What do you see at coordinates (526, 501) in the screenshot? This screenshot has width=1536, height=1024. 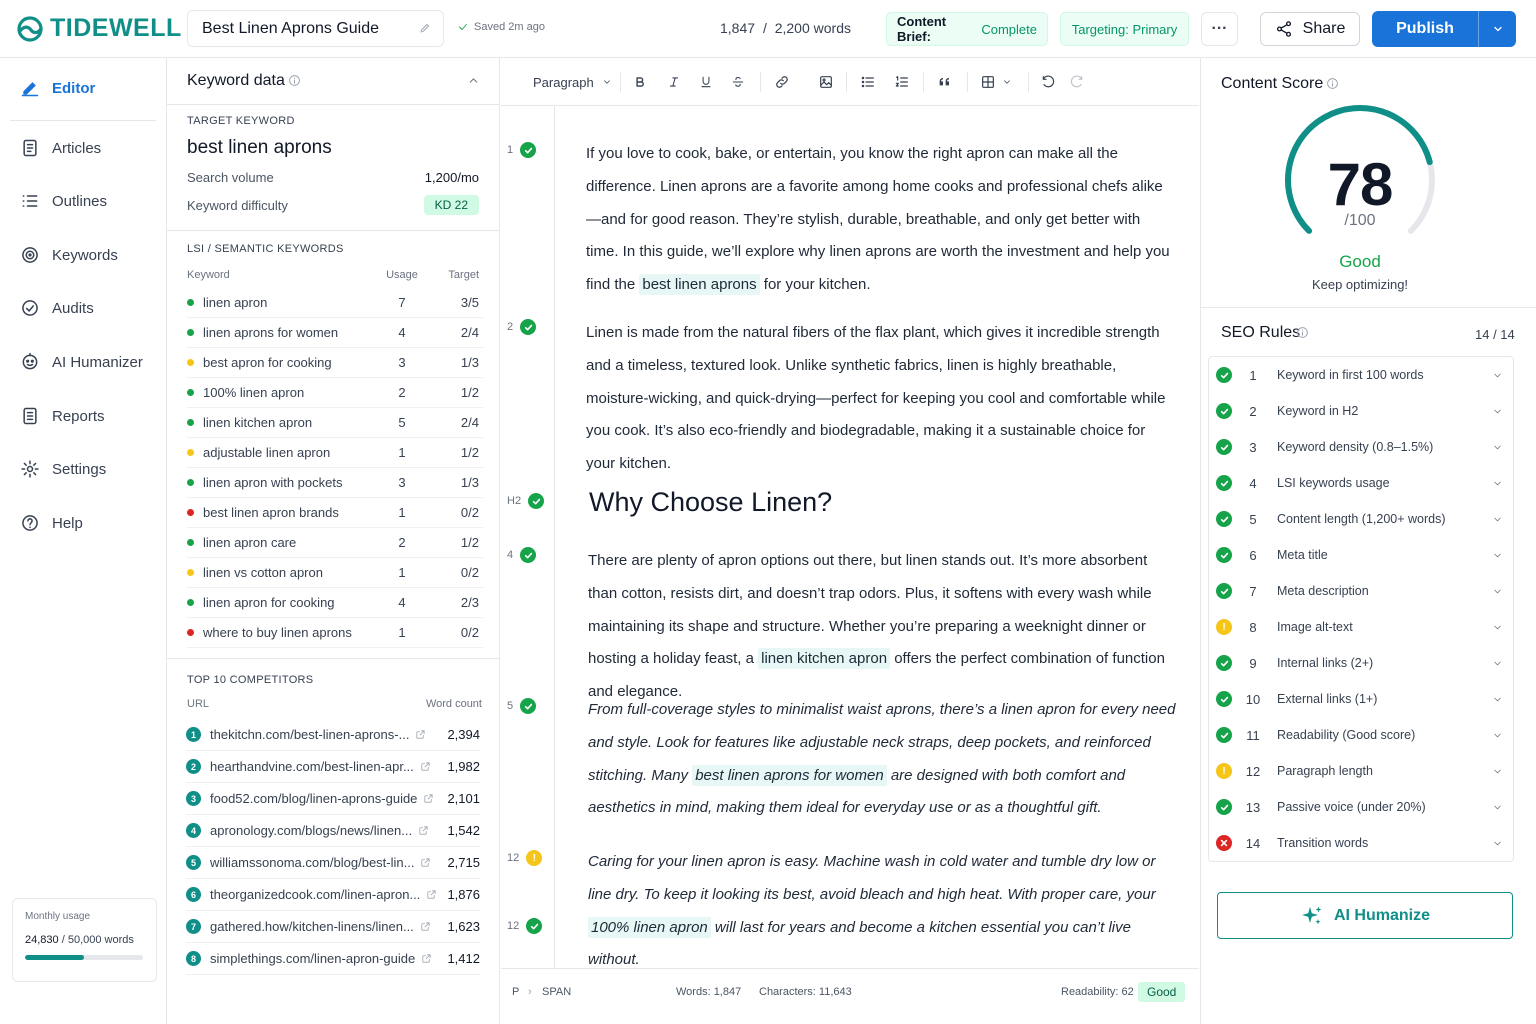 I see `gutter-marker: H2` at bounding box center [526, 501].